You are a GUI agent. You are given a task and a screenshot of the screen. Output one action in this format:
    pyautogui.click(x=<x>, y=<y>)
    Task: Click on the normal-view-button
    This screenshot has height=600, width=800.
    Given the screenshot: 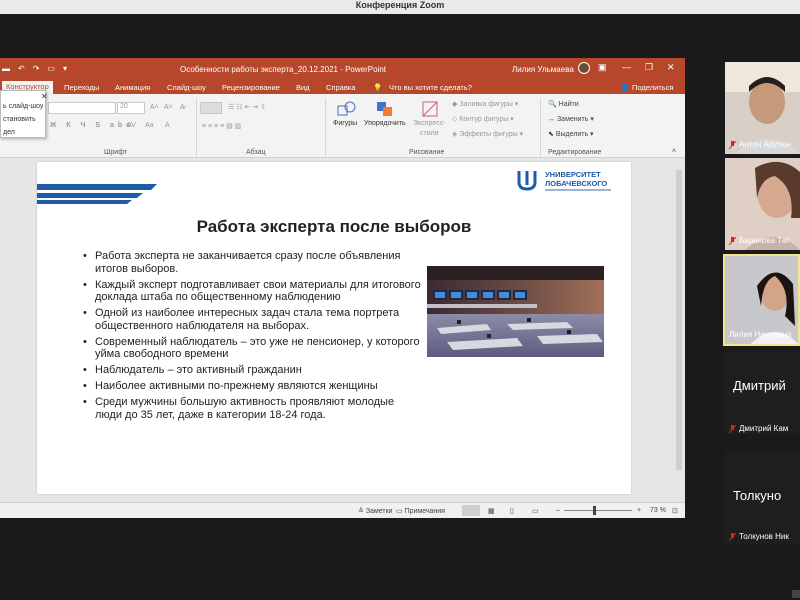 What is the action you would take?
    pyautogui.click(x=471, y=510)
    